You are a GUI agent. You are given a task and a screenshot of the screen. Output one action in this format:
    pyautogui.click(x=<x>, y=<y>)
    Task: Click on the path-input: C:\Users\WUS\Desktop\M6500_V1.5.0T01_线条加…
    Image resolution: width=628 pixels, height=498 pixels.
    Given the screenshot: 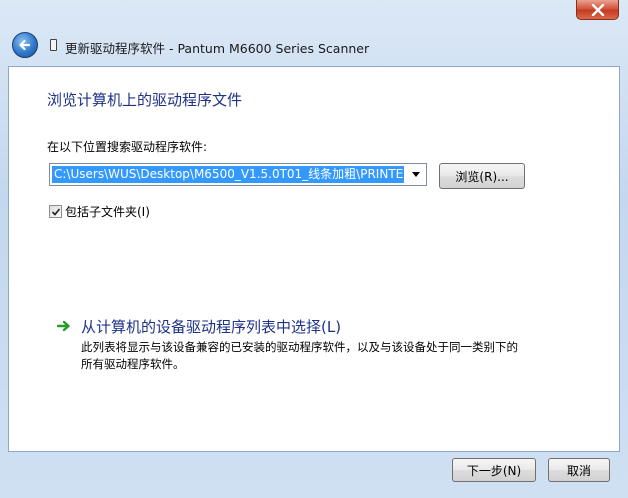 What is the action you would take?
    pyautogui.click(x=228, y=174)
    